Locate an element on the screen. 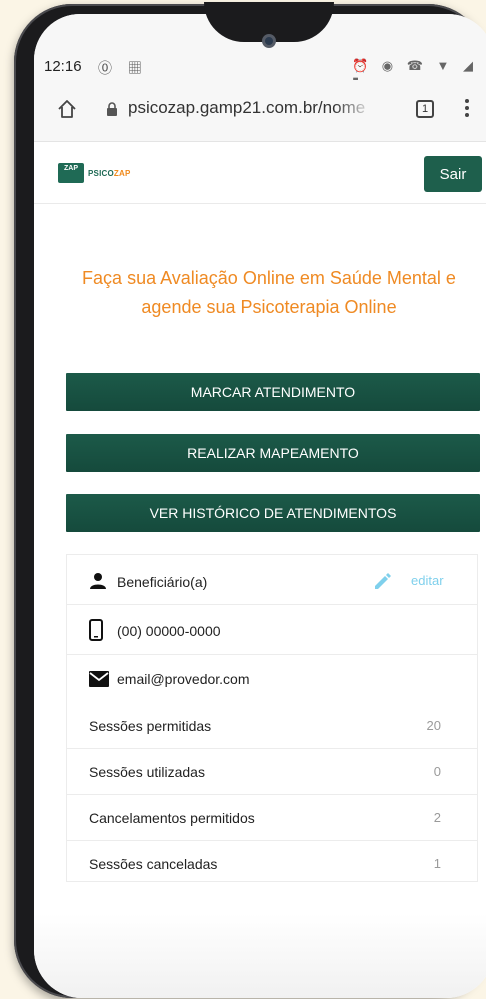 Image resolution: width=486 pixels, height=999 pixels. logo-text-suffix: ZAP is located at coordinates (122, 173).